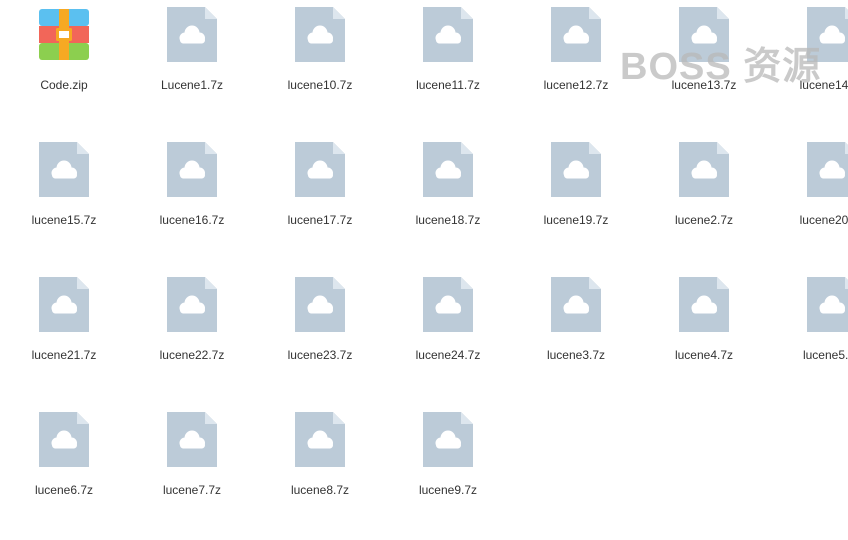 This screenshot has height=540, width=848. I want to click on file-item: Code.zip, so click(64, 67).